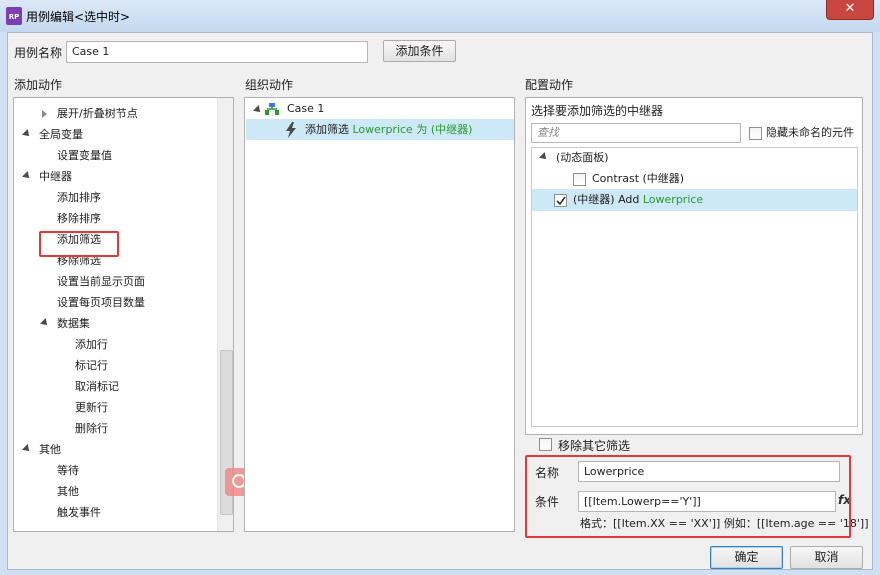  I want to click on title-bar, so click(440, 16).